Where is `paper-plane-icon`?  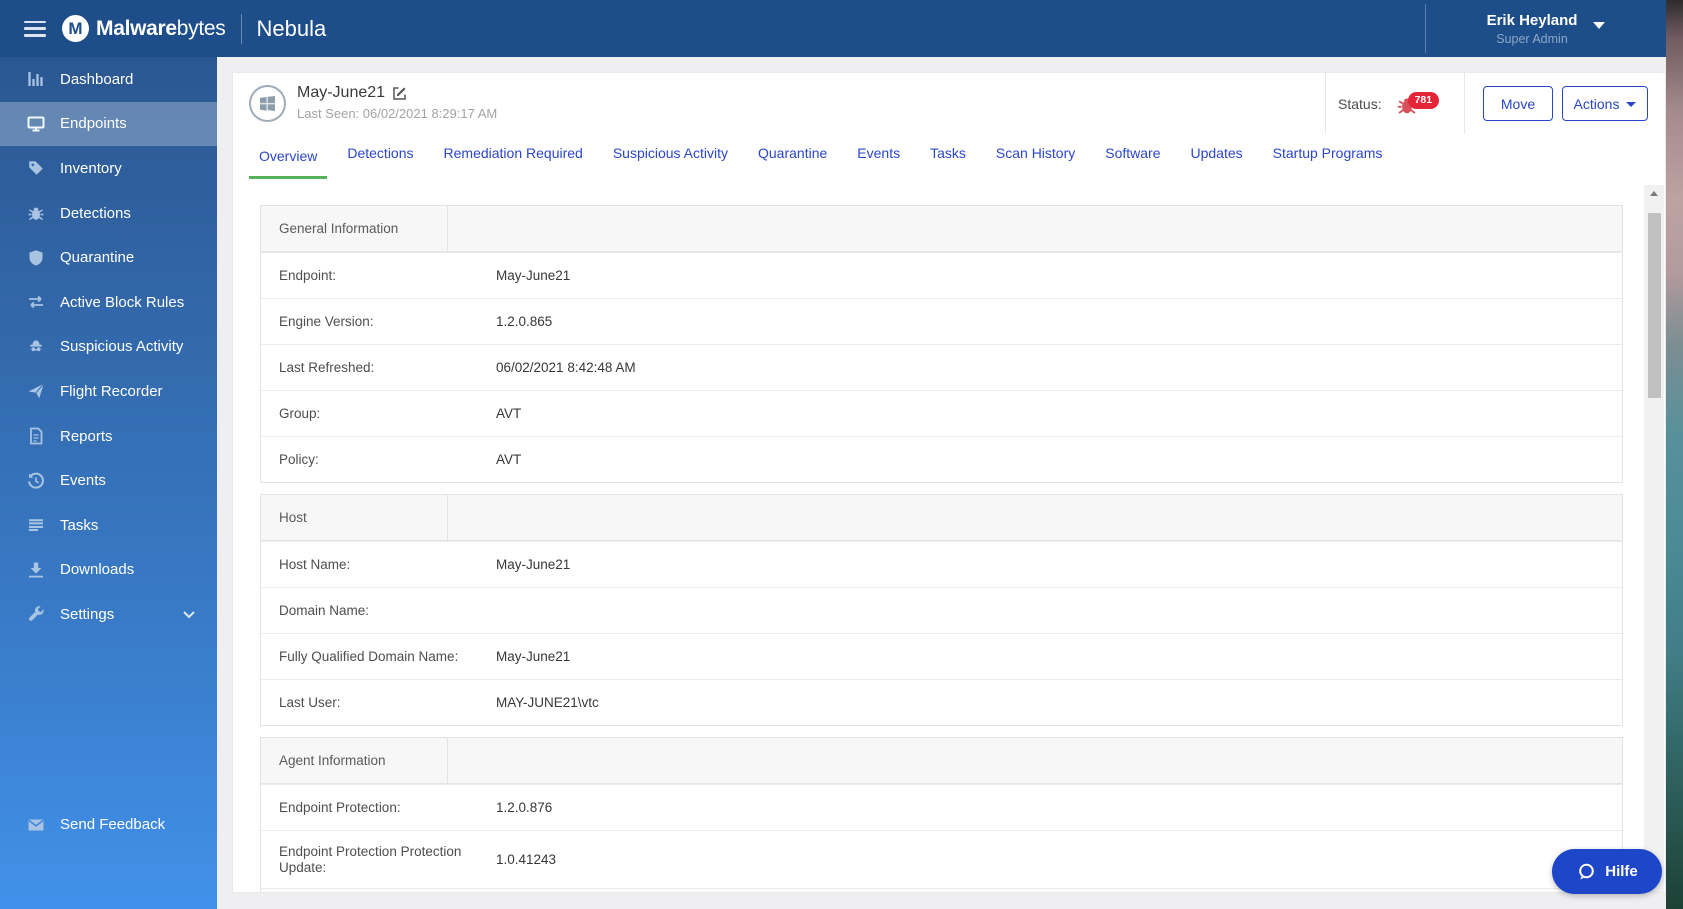 paper-plane-icon is located at coordinates (36, 391).